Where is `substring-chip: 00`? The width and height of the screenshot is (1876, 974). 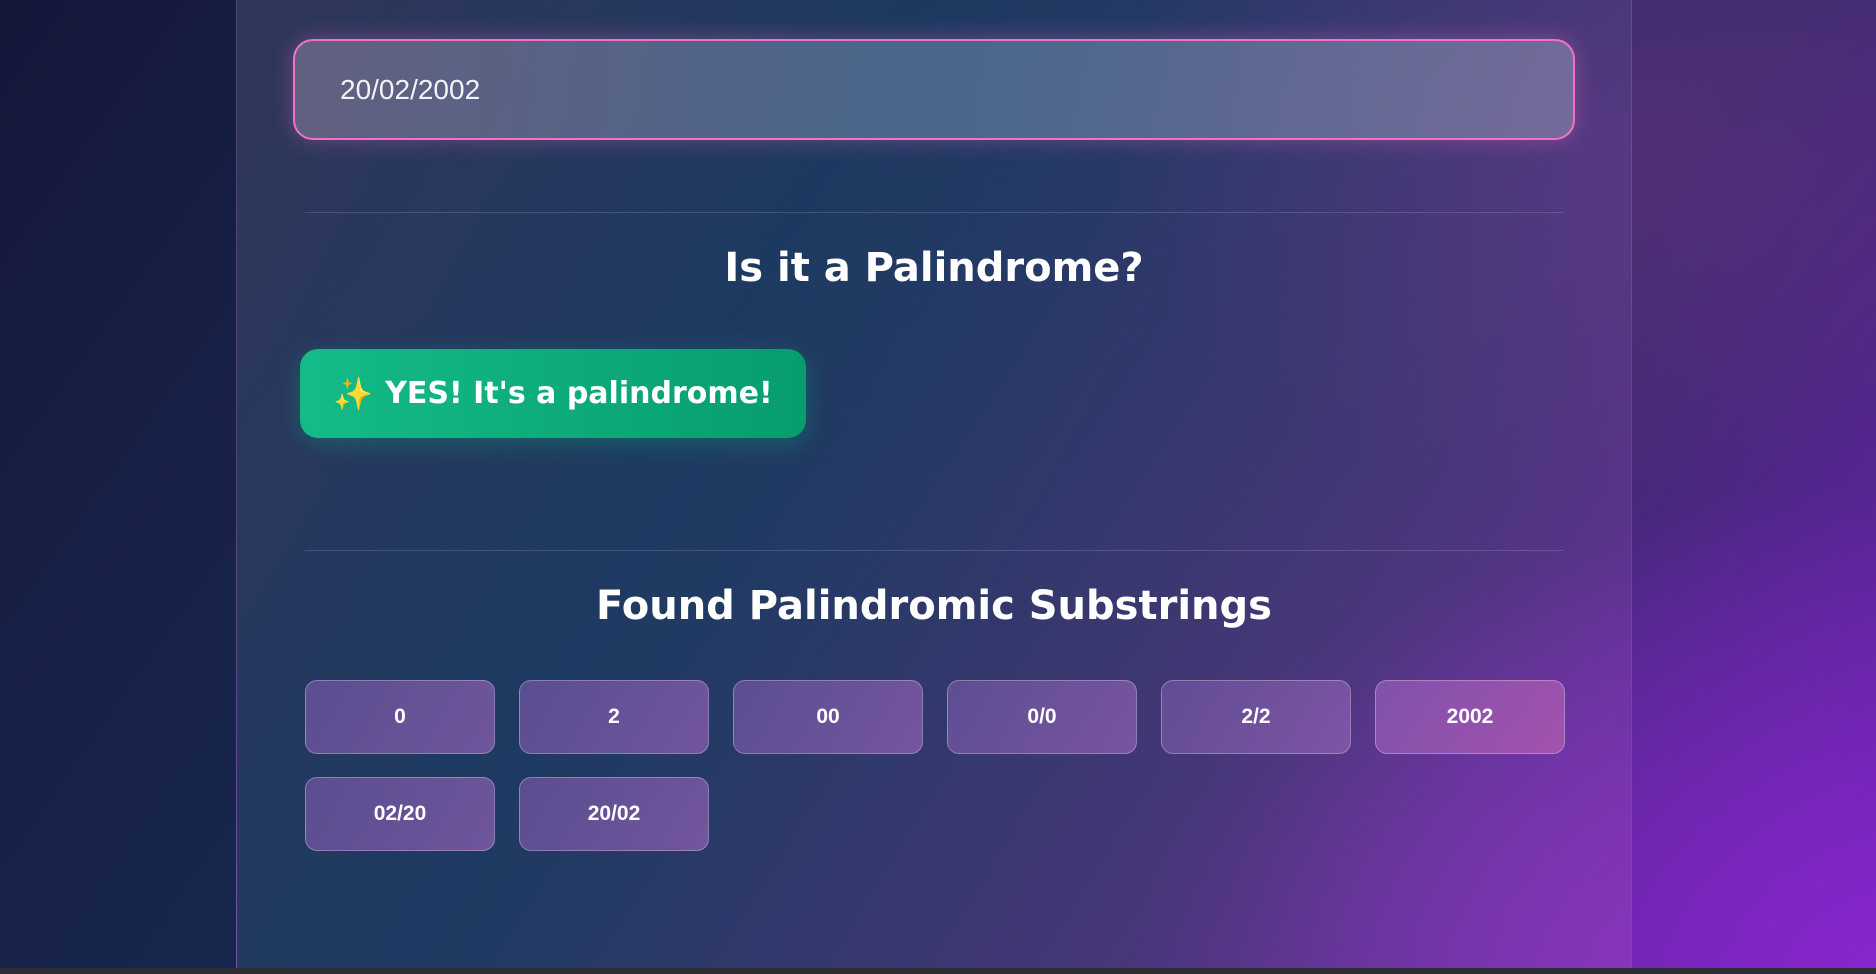
substring-chip: 00 is located at coordinates (828, 717).